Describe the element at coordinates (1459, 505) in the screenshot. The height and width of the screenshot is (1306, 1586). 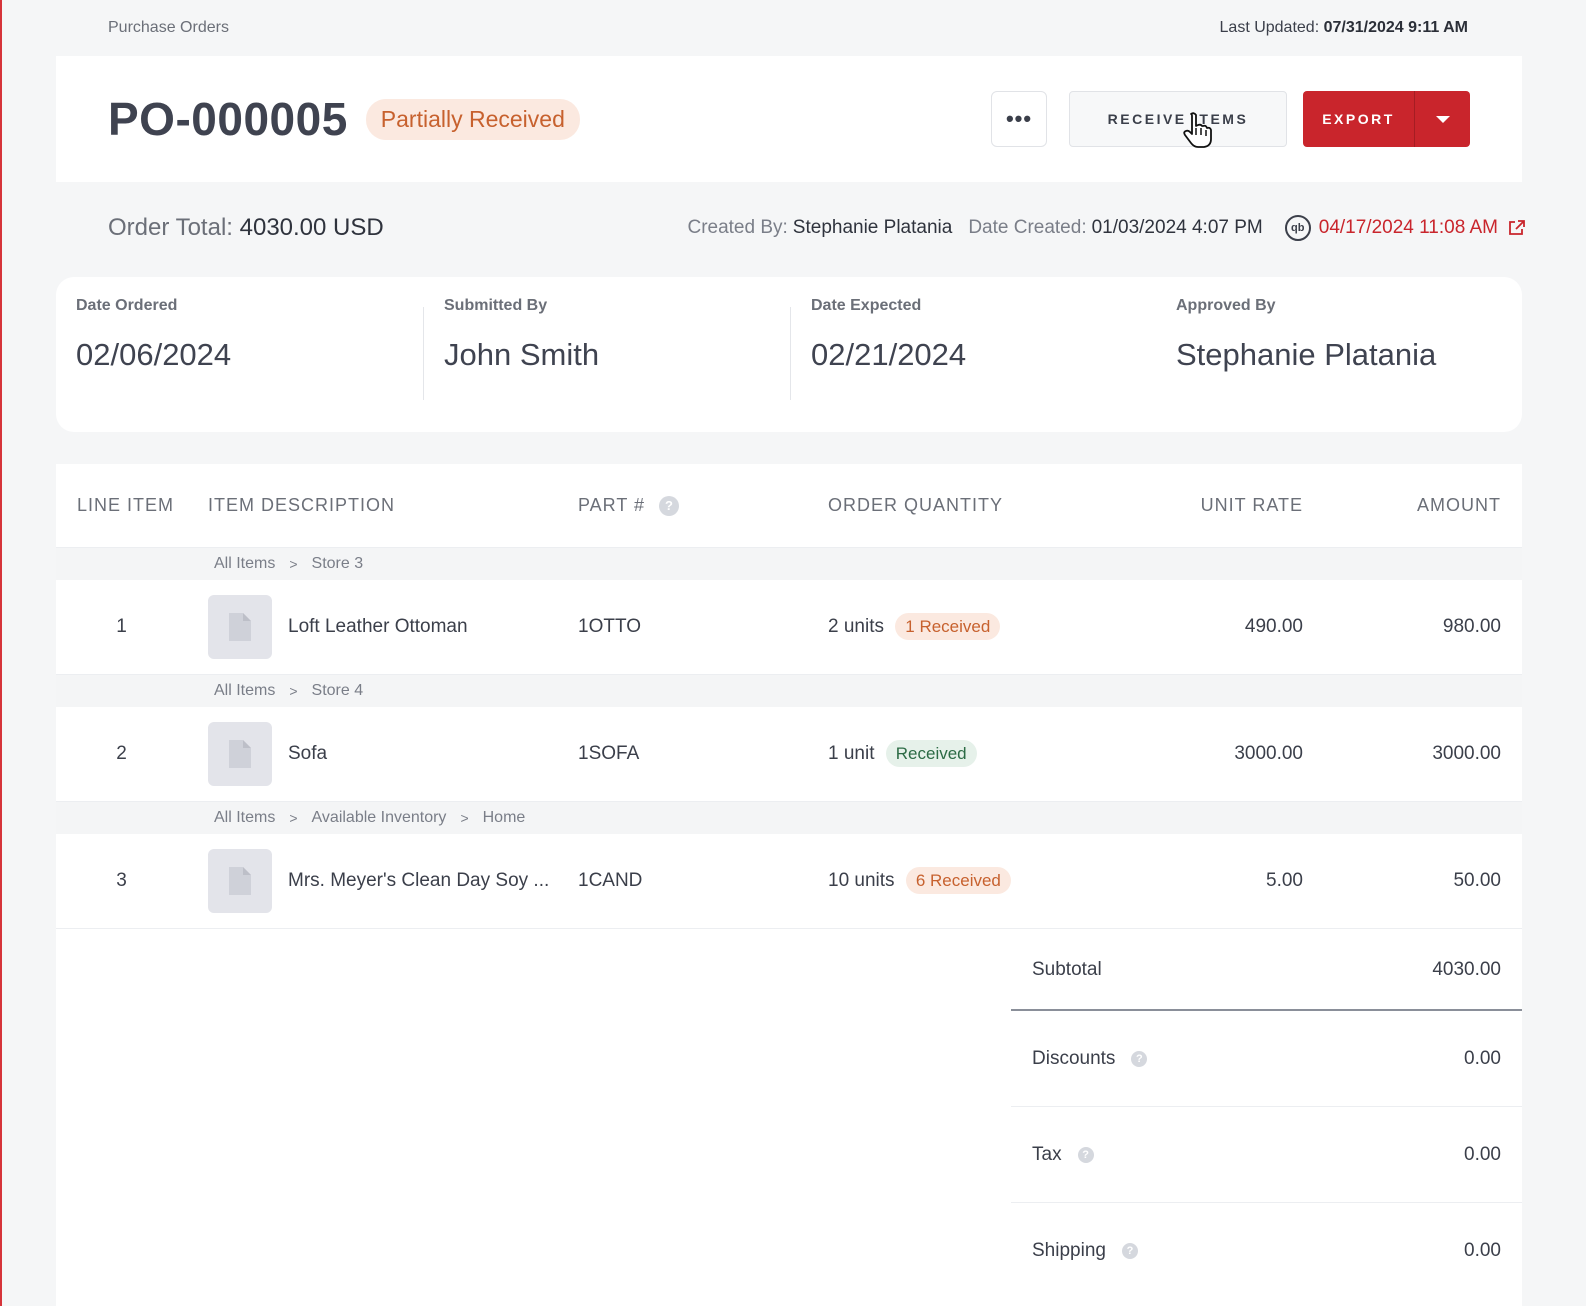
I see `header-amount: AMOUNT` at that location.